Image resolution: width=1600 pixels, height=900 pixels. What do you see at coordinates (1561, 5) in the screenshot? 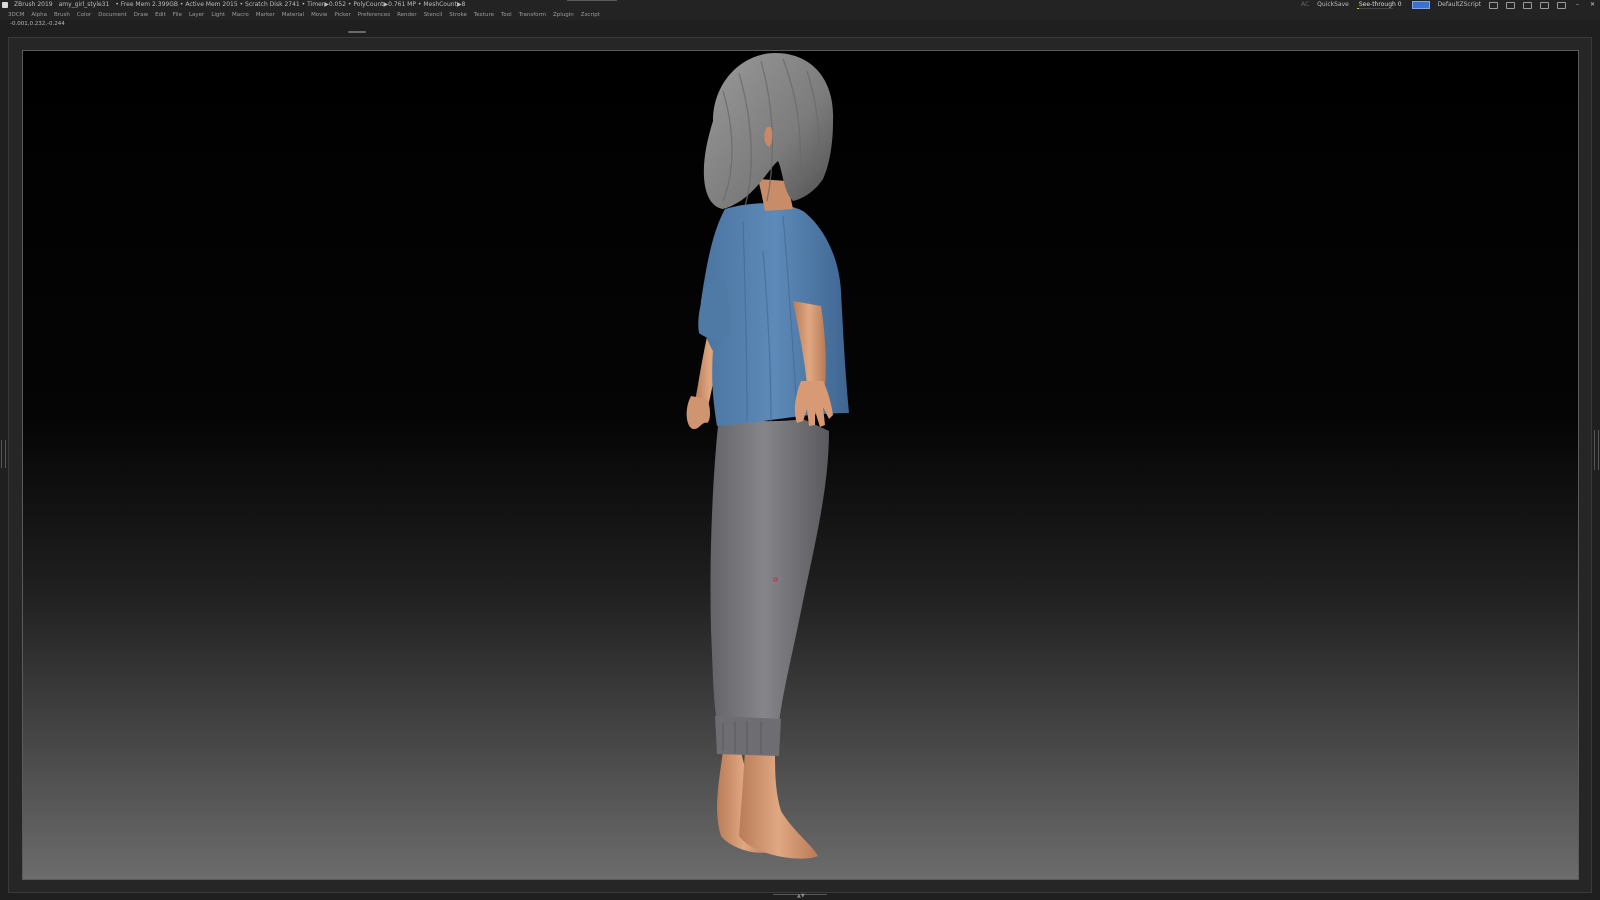
I see `lock-icon` at bounding box center [1561, 5].